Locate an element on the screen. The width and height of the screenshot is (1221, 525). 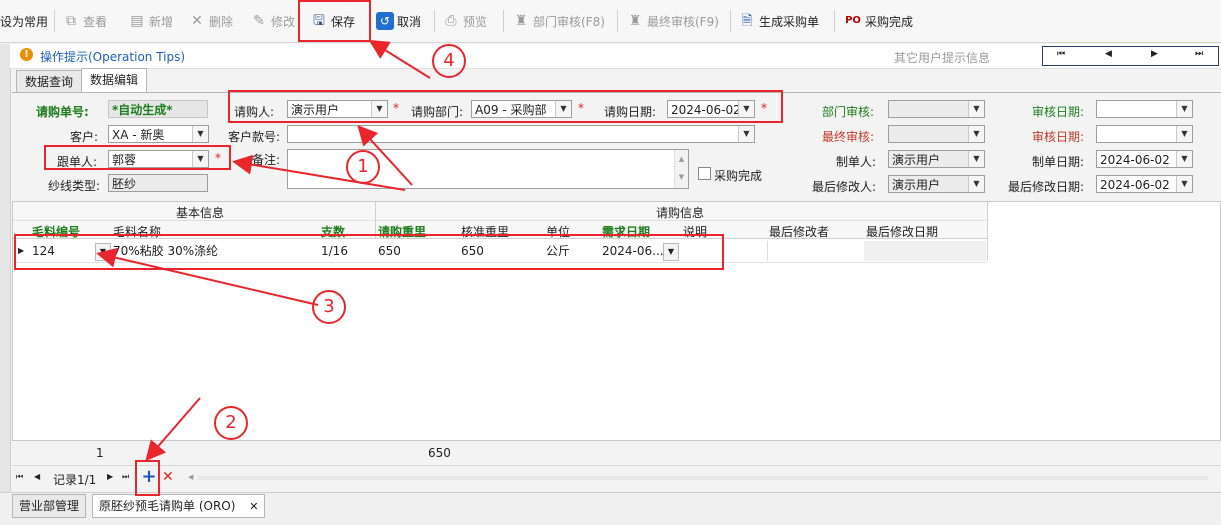
arrow-to-requester is located at coordinates (385, 155).